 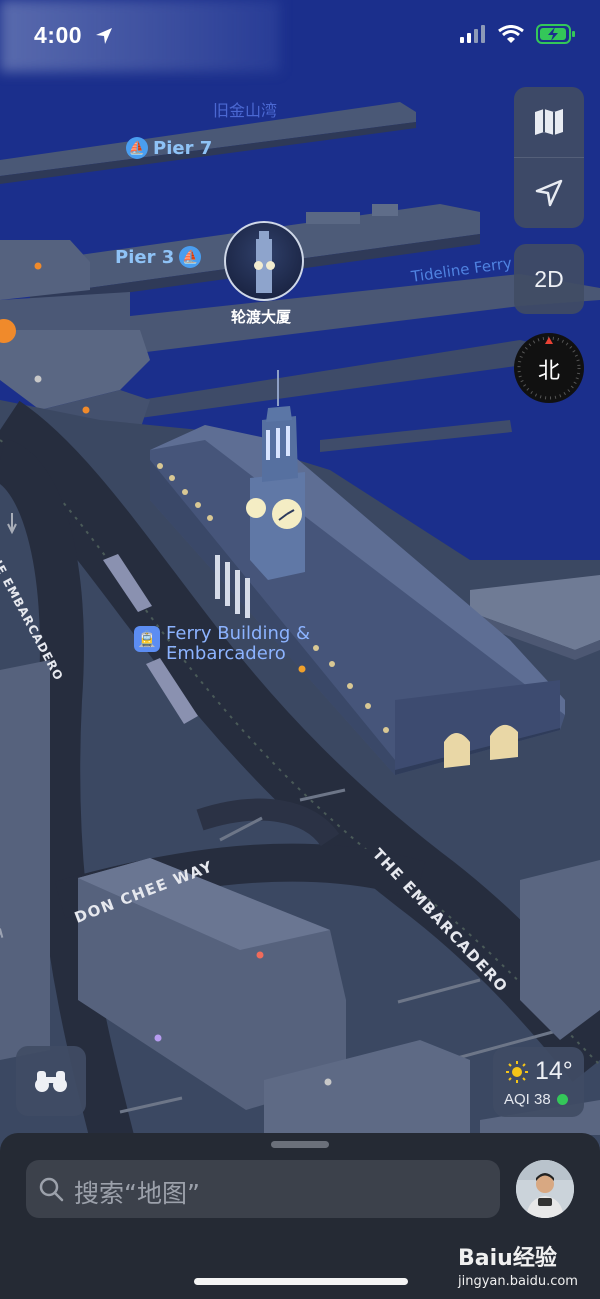 What do you see at coordinates (562, 1099) in the screenshot?
I see `aqi-status-dot` at bounding box center [562, 1099].